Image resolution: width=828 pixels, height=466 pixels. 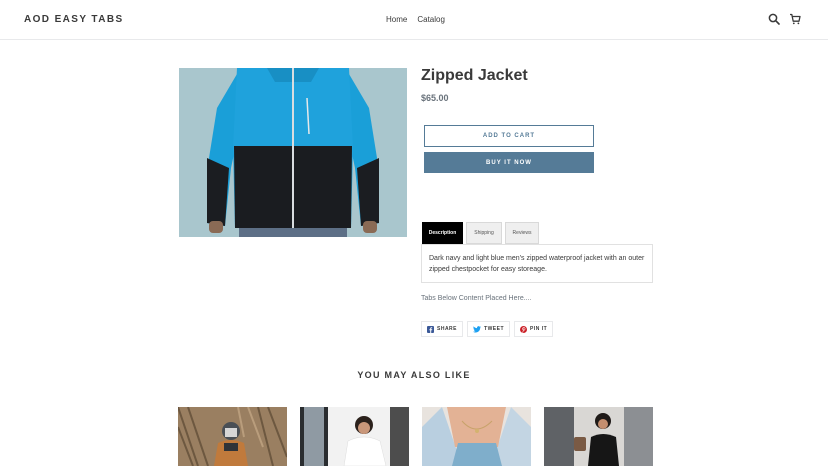 What do you see at coordinates (509, 136) in the screenshot?
I see `add-to-cart-button: ADD TO CART` at bounding box center [509, 136].